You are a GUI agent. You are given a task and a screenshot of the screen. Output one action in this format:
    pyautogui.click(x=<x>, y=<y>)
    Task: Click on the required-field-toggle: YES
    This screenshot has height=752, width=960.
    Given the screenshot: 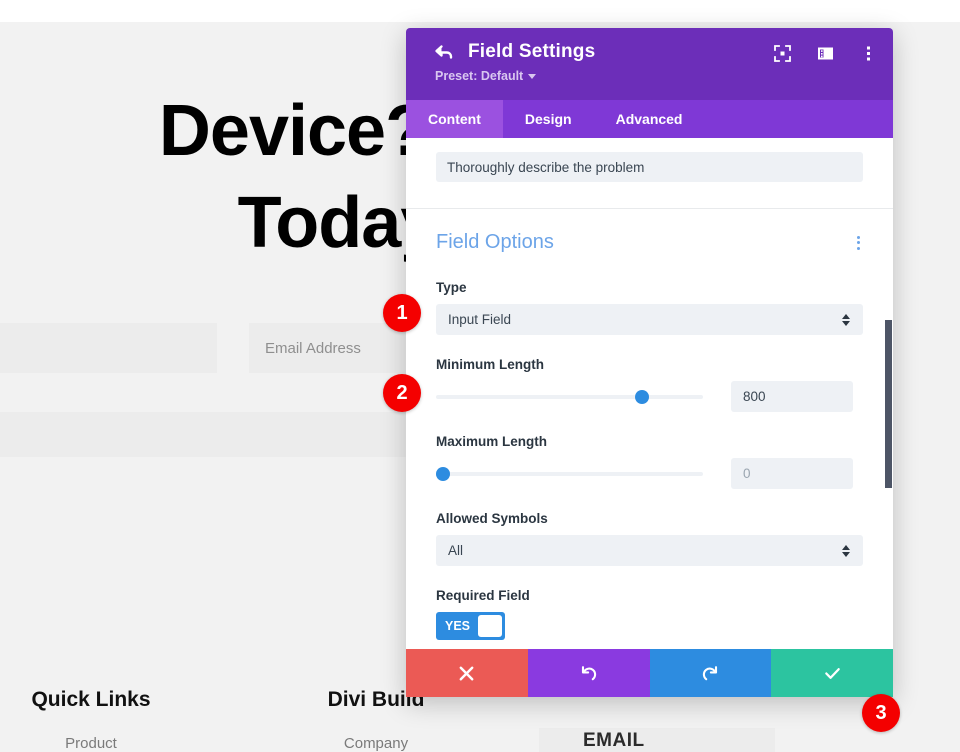 What is the action you would take?
    pyautogui.click(x=470, y=626)
    